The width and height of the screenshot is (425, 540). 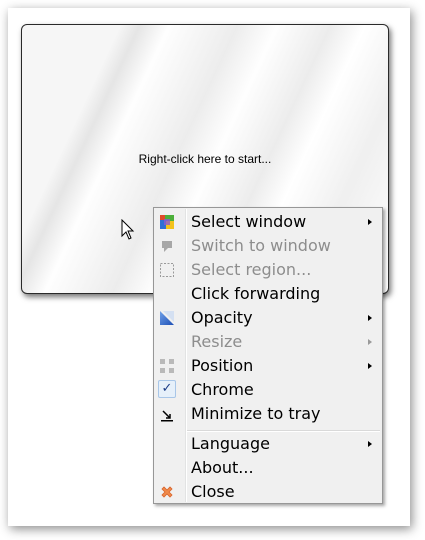 I want to click on minimize-to-tray-icon, so click(x=167, y=416).